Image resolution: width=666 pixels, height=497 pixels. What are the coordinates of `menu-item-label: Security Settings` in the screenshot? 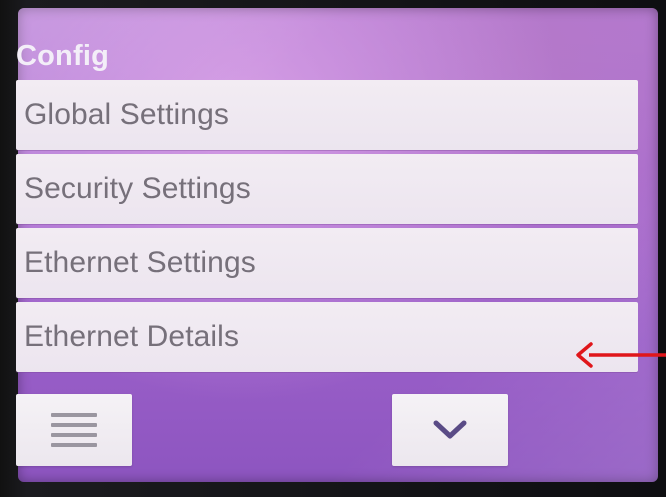 It's located at (137, 188).